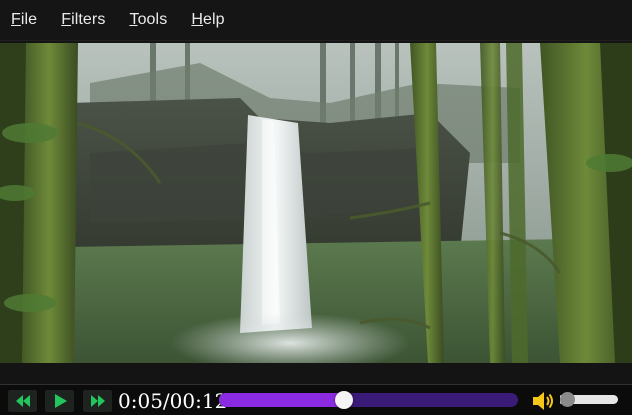 This screenshot has height=415, width=632. I want to click on menu-help: Help, so click(207, 20).